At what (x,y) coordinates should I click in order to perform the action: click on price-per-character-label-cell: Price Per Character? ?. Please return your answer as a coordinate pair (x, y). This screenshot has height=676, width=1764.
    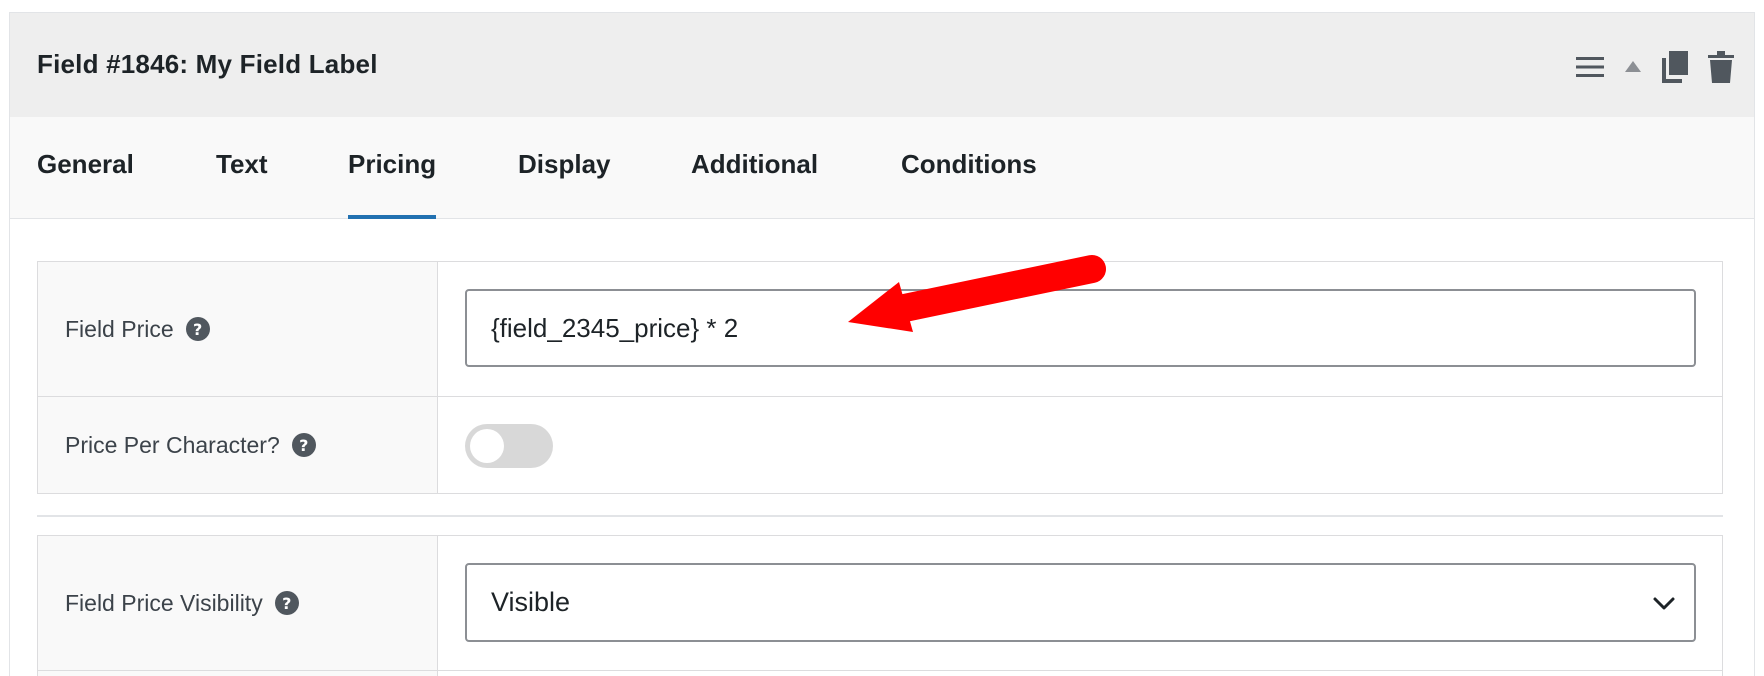
    Looking at the image, I should click on (238, 445).